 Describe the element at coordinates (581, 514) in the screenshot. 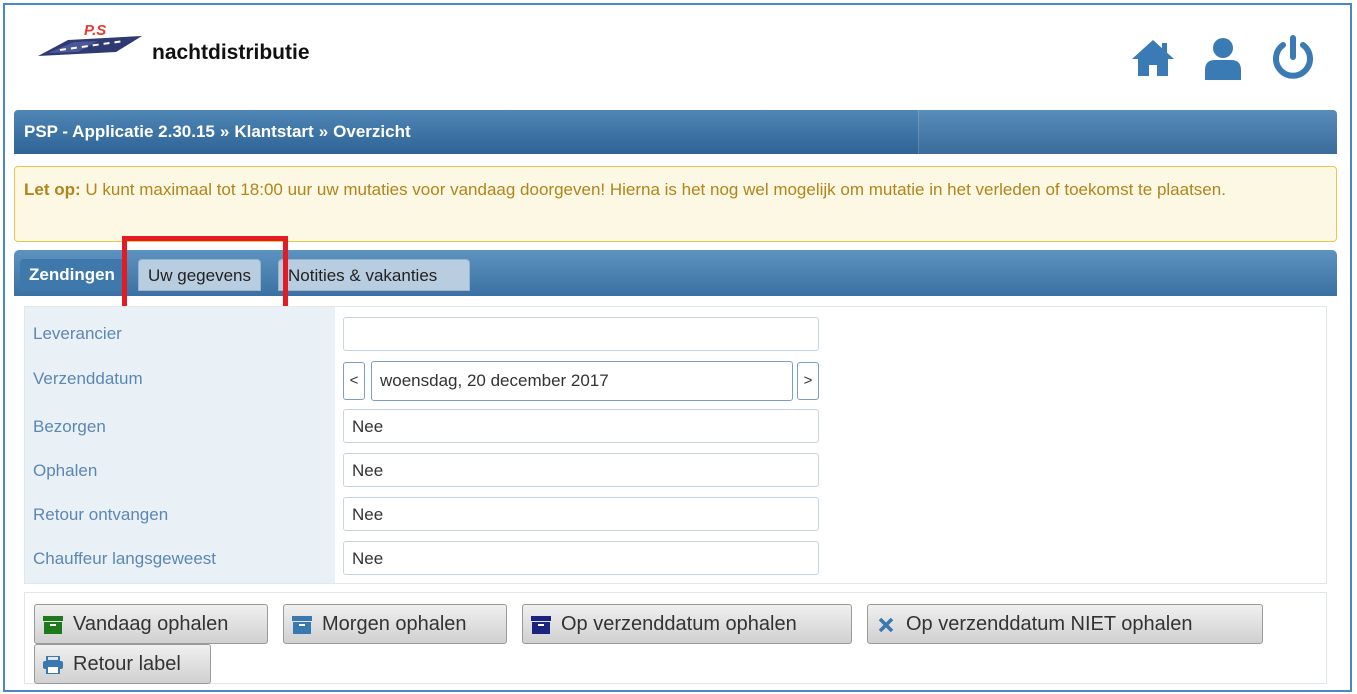

I see `retour-ontvangen-field: Nee` at that location.